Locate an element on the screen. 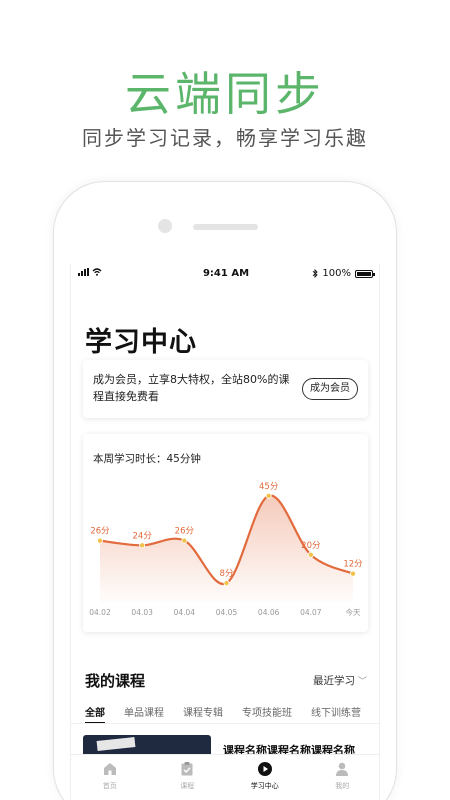 The width and height of the screenshot is (450, 800). thumbnail-graphic is located at coordinates (116, 744).